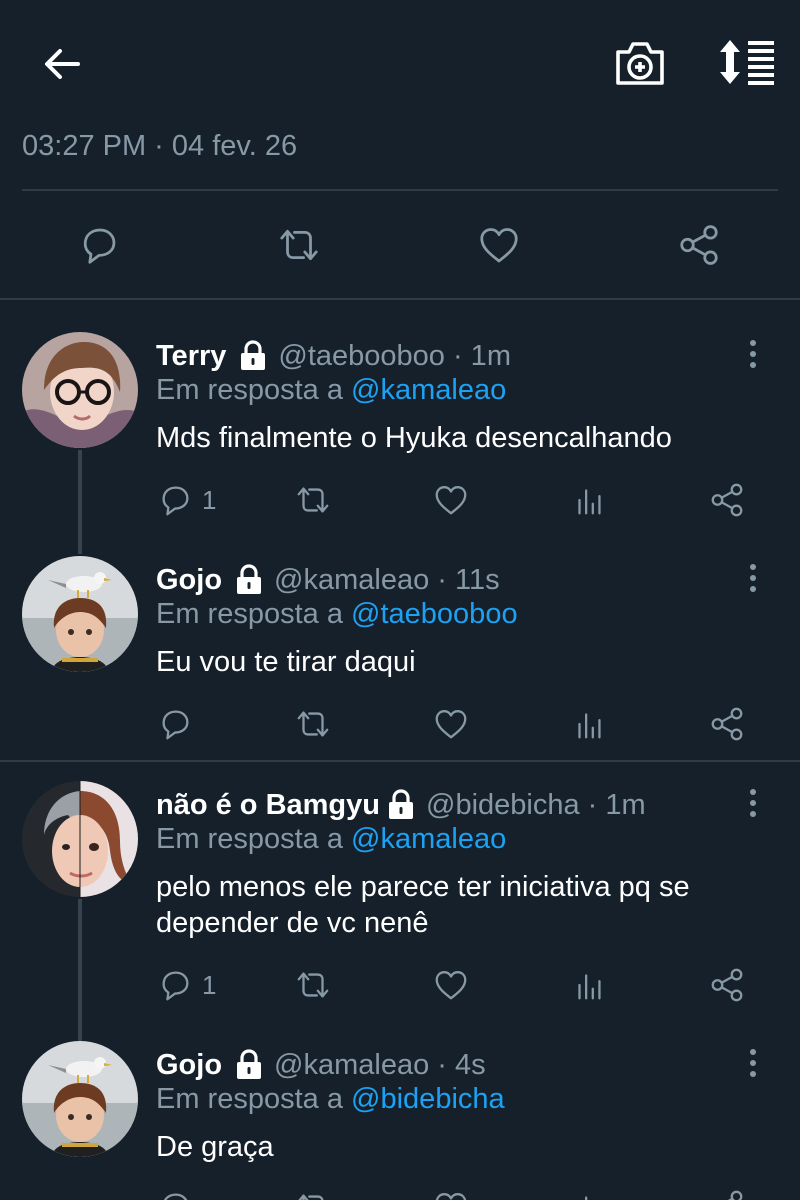  Describe the element at coordinates (428, 1099) in the screenshot. I see `mention-link: @bidebicha` at that location.